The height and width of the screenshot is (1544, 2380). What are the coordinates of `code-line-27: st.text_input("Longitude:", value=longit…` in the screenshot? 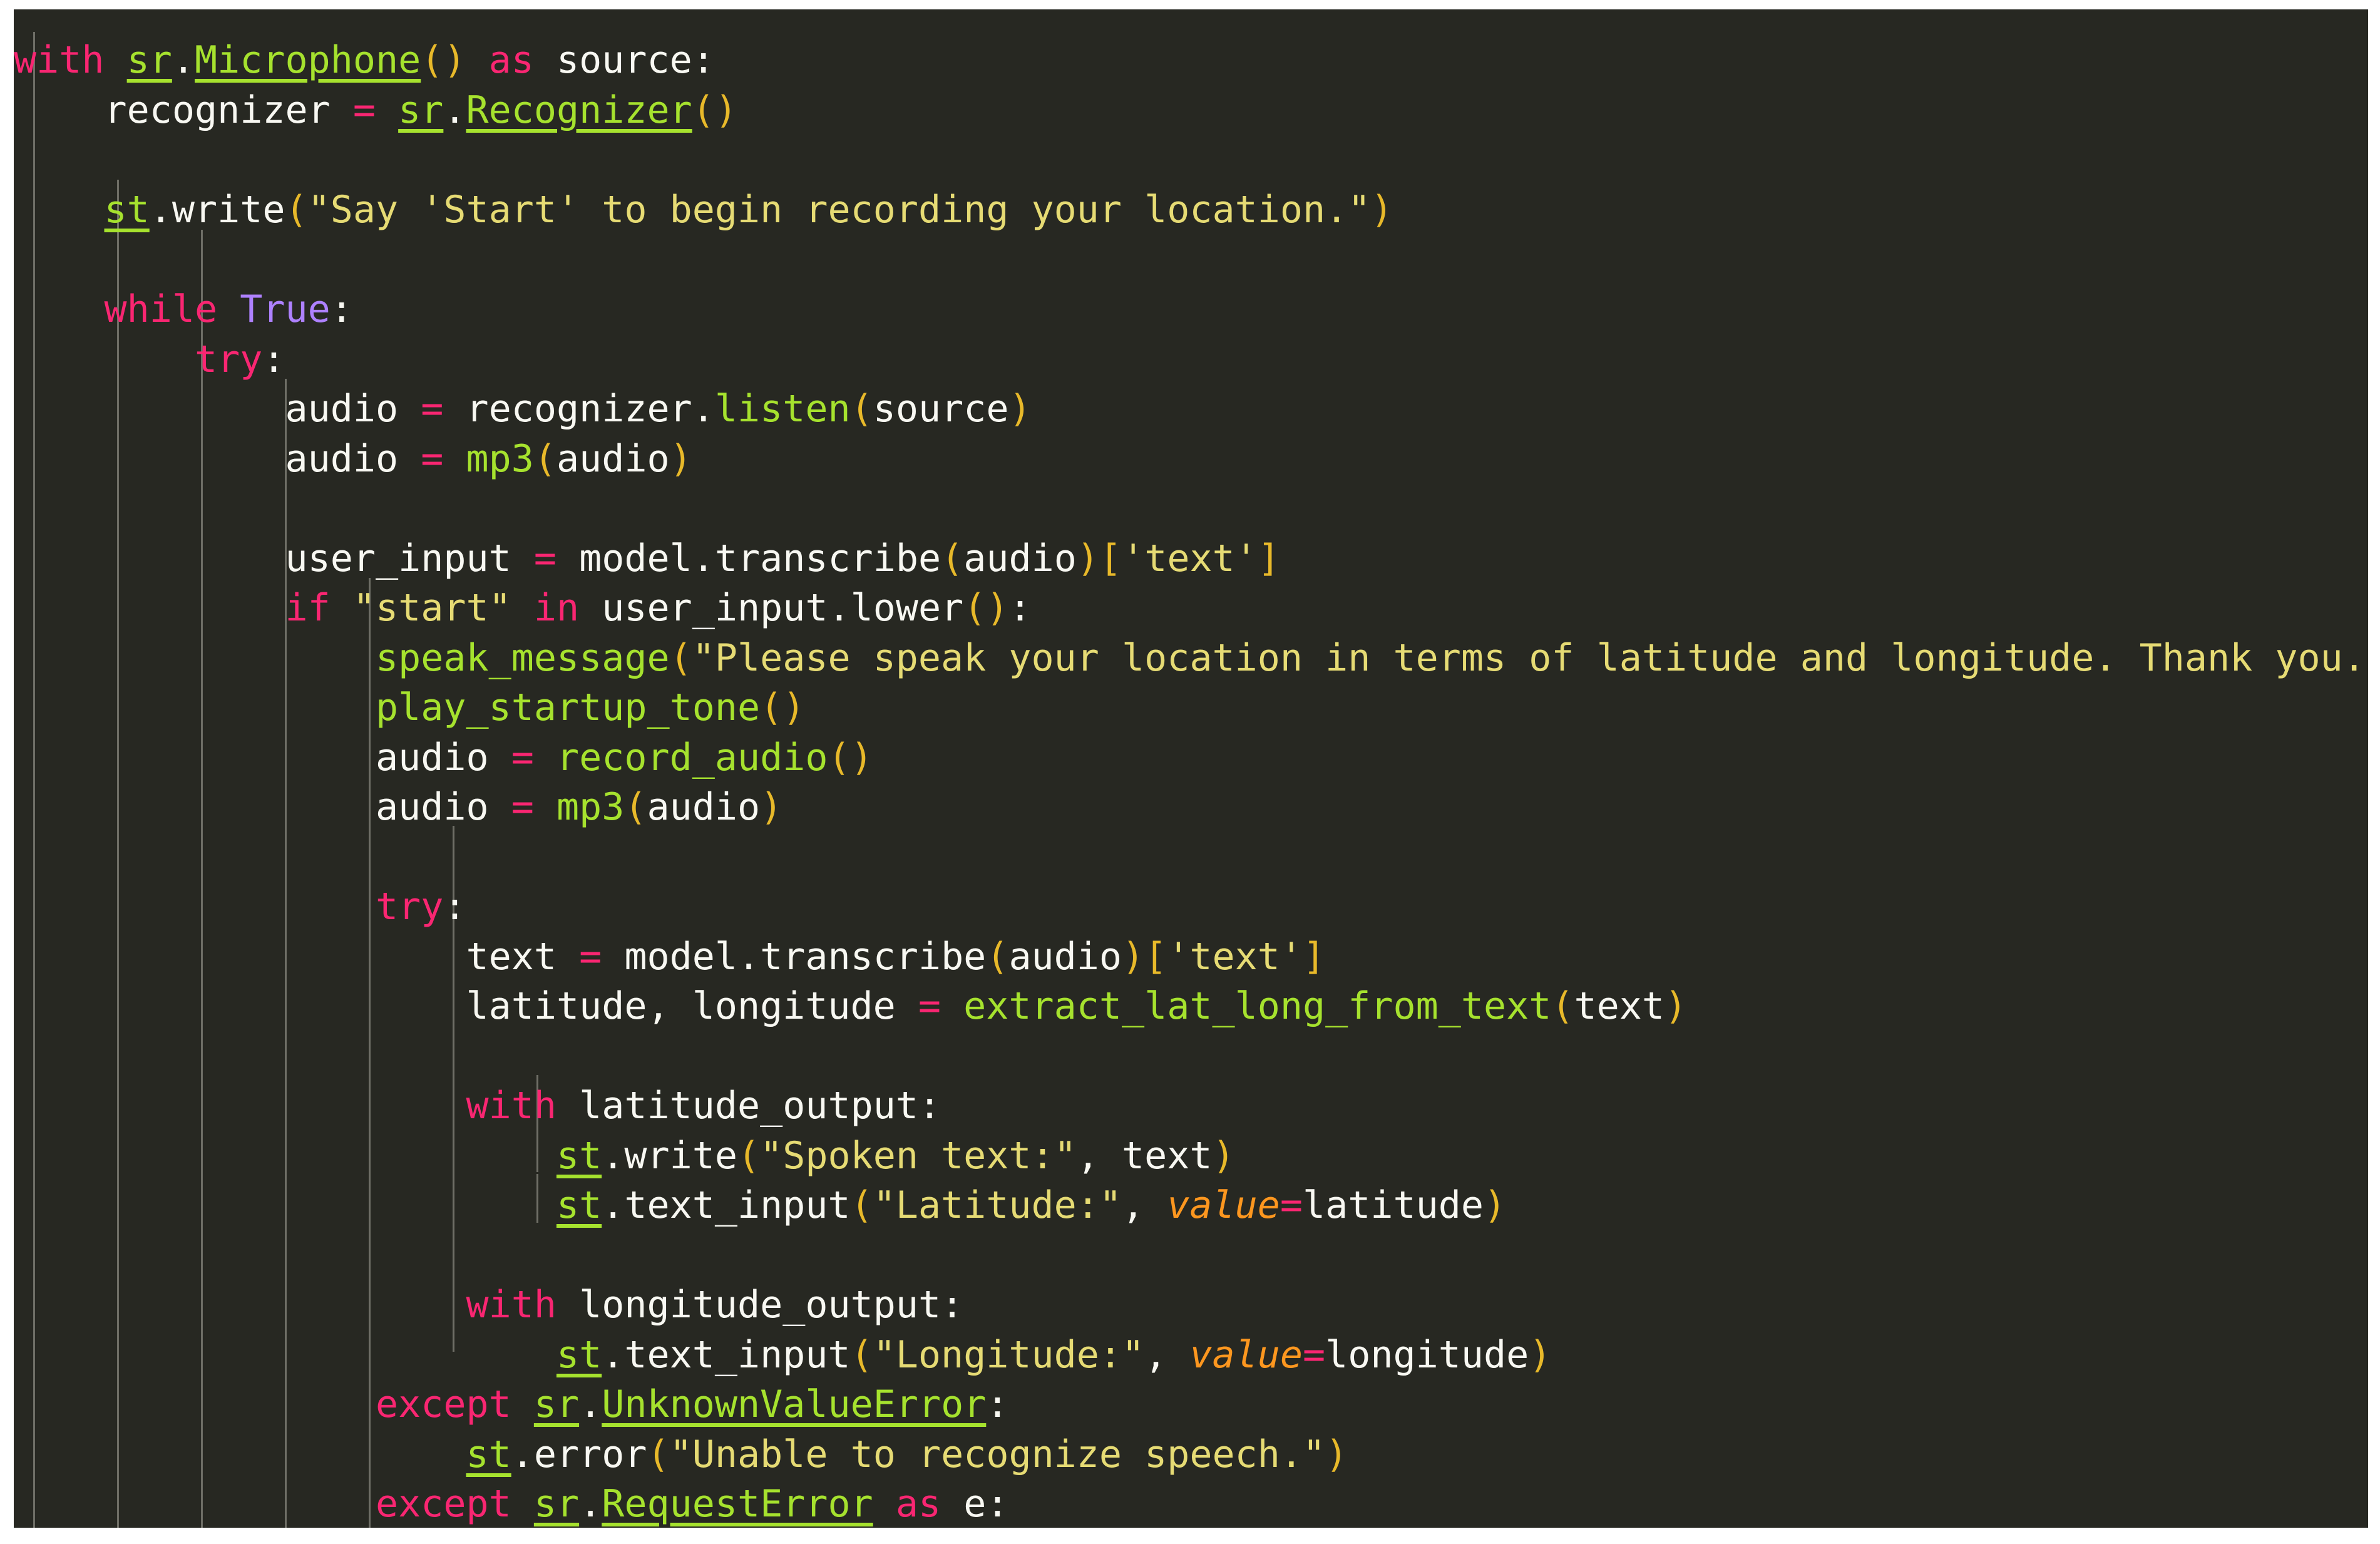 It's located at (1191, 1355).